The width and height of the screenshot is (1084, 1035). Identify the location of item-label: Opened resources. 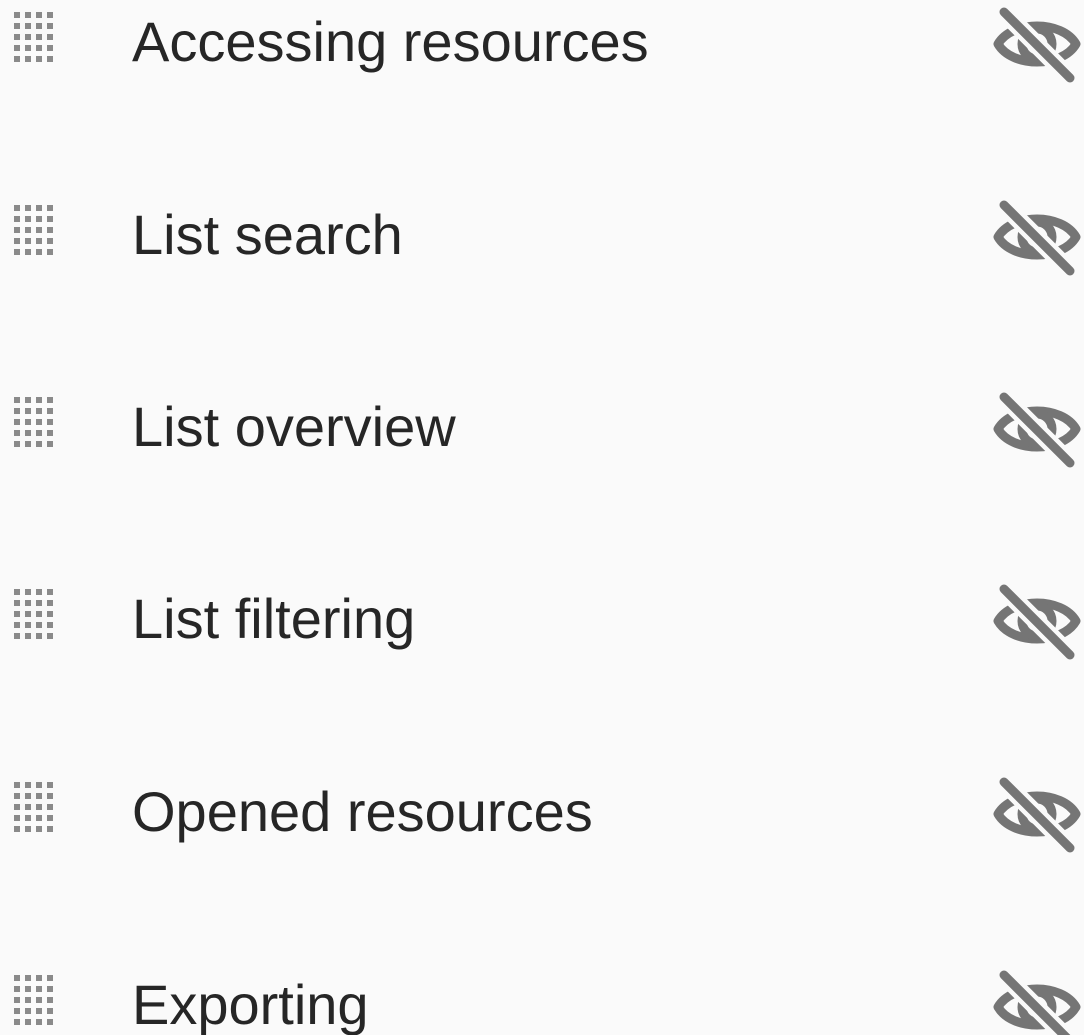
(362, 811).